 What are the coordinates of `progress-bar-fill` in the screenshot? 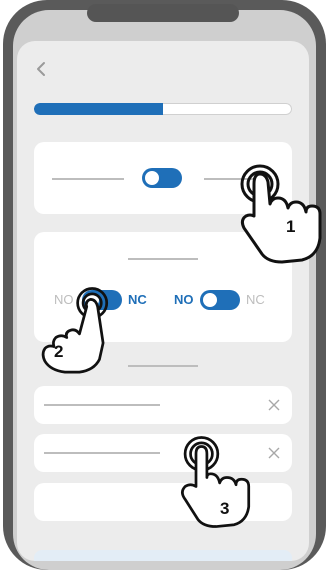 It's located at (98, 109).